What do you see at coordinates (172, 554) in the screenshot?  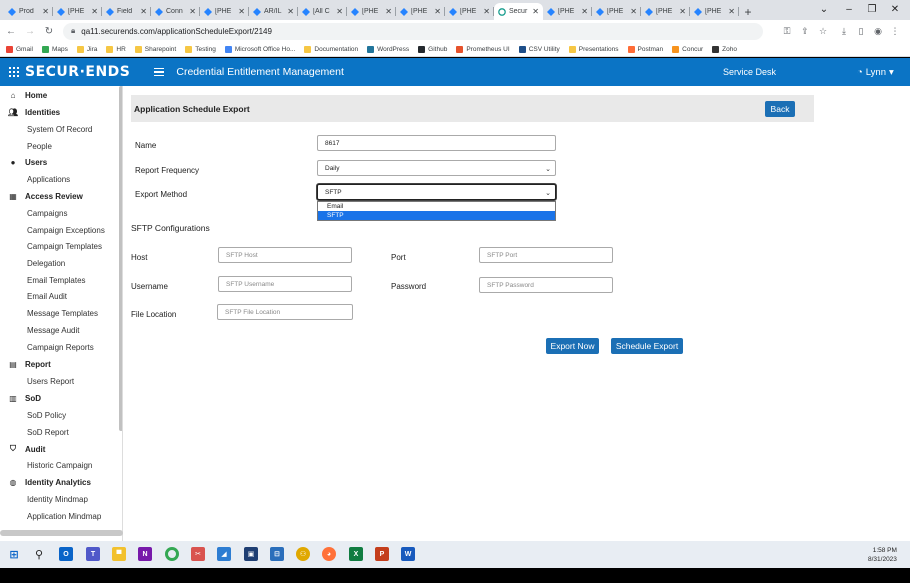 I see `chrome-icon` at bounding box center [172, 554].